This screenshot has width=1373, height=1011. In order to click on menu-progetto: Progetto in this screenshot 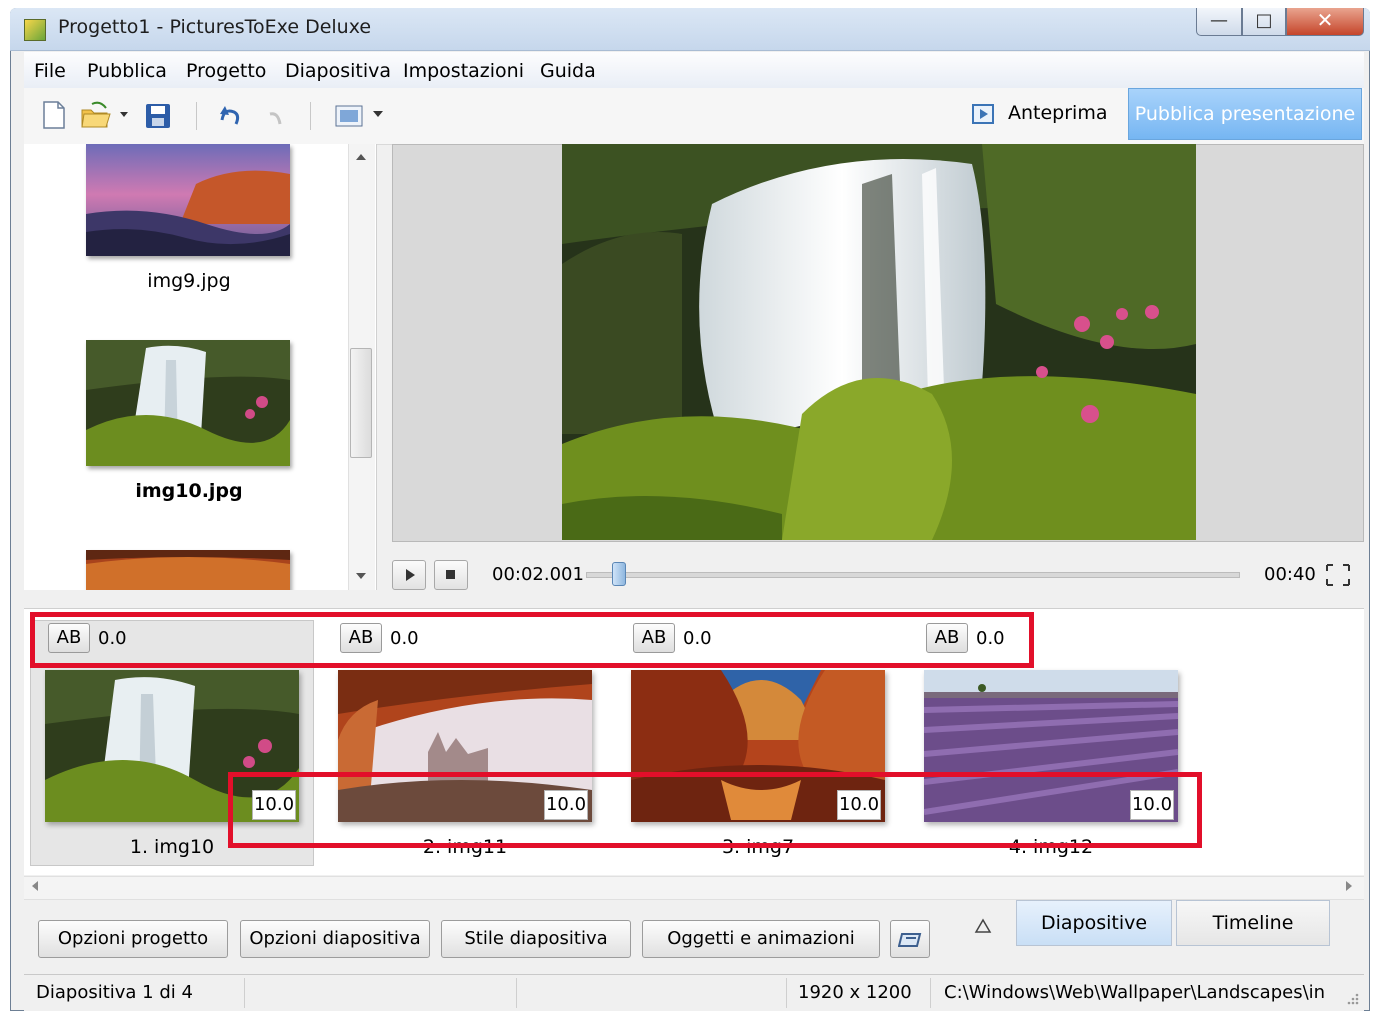, I will do `click(226, 71)`.